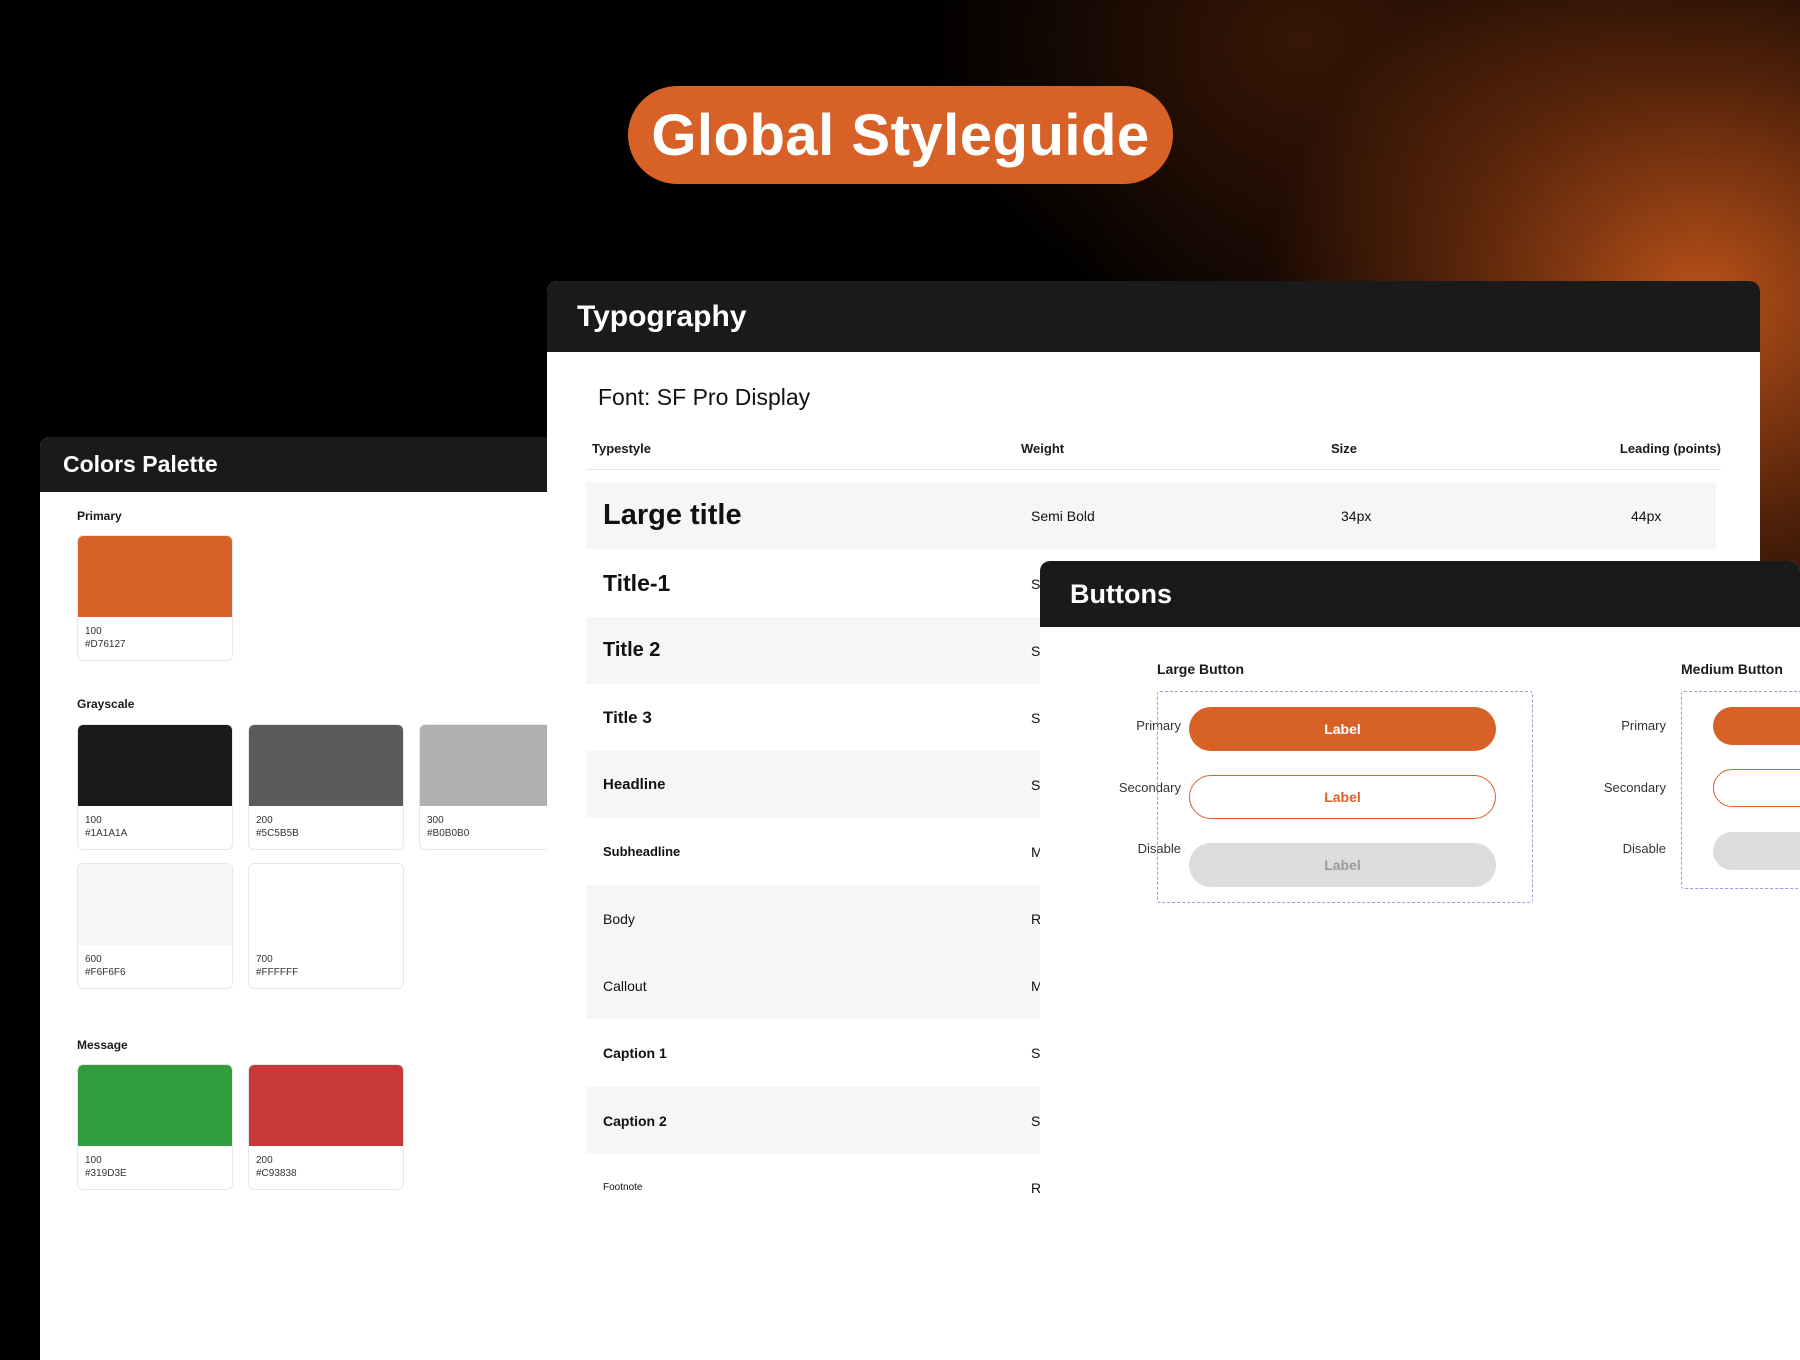 This screenshot has width=1800, height=1360. I want to click on typestyle-name: Footnote, so click(623, 1187).